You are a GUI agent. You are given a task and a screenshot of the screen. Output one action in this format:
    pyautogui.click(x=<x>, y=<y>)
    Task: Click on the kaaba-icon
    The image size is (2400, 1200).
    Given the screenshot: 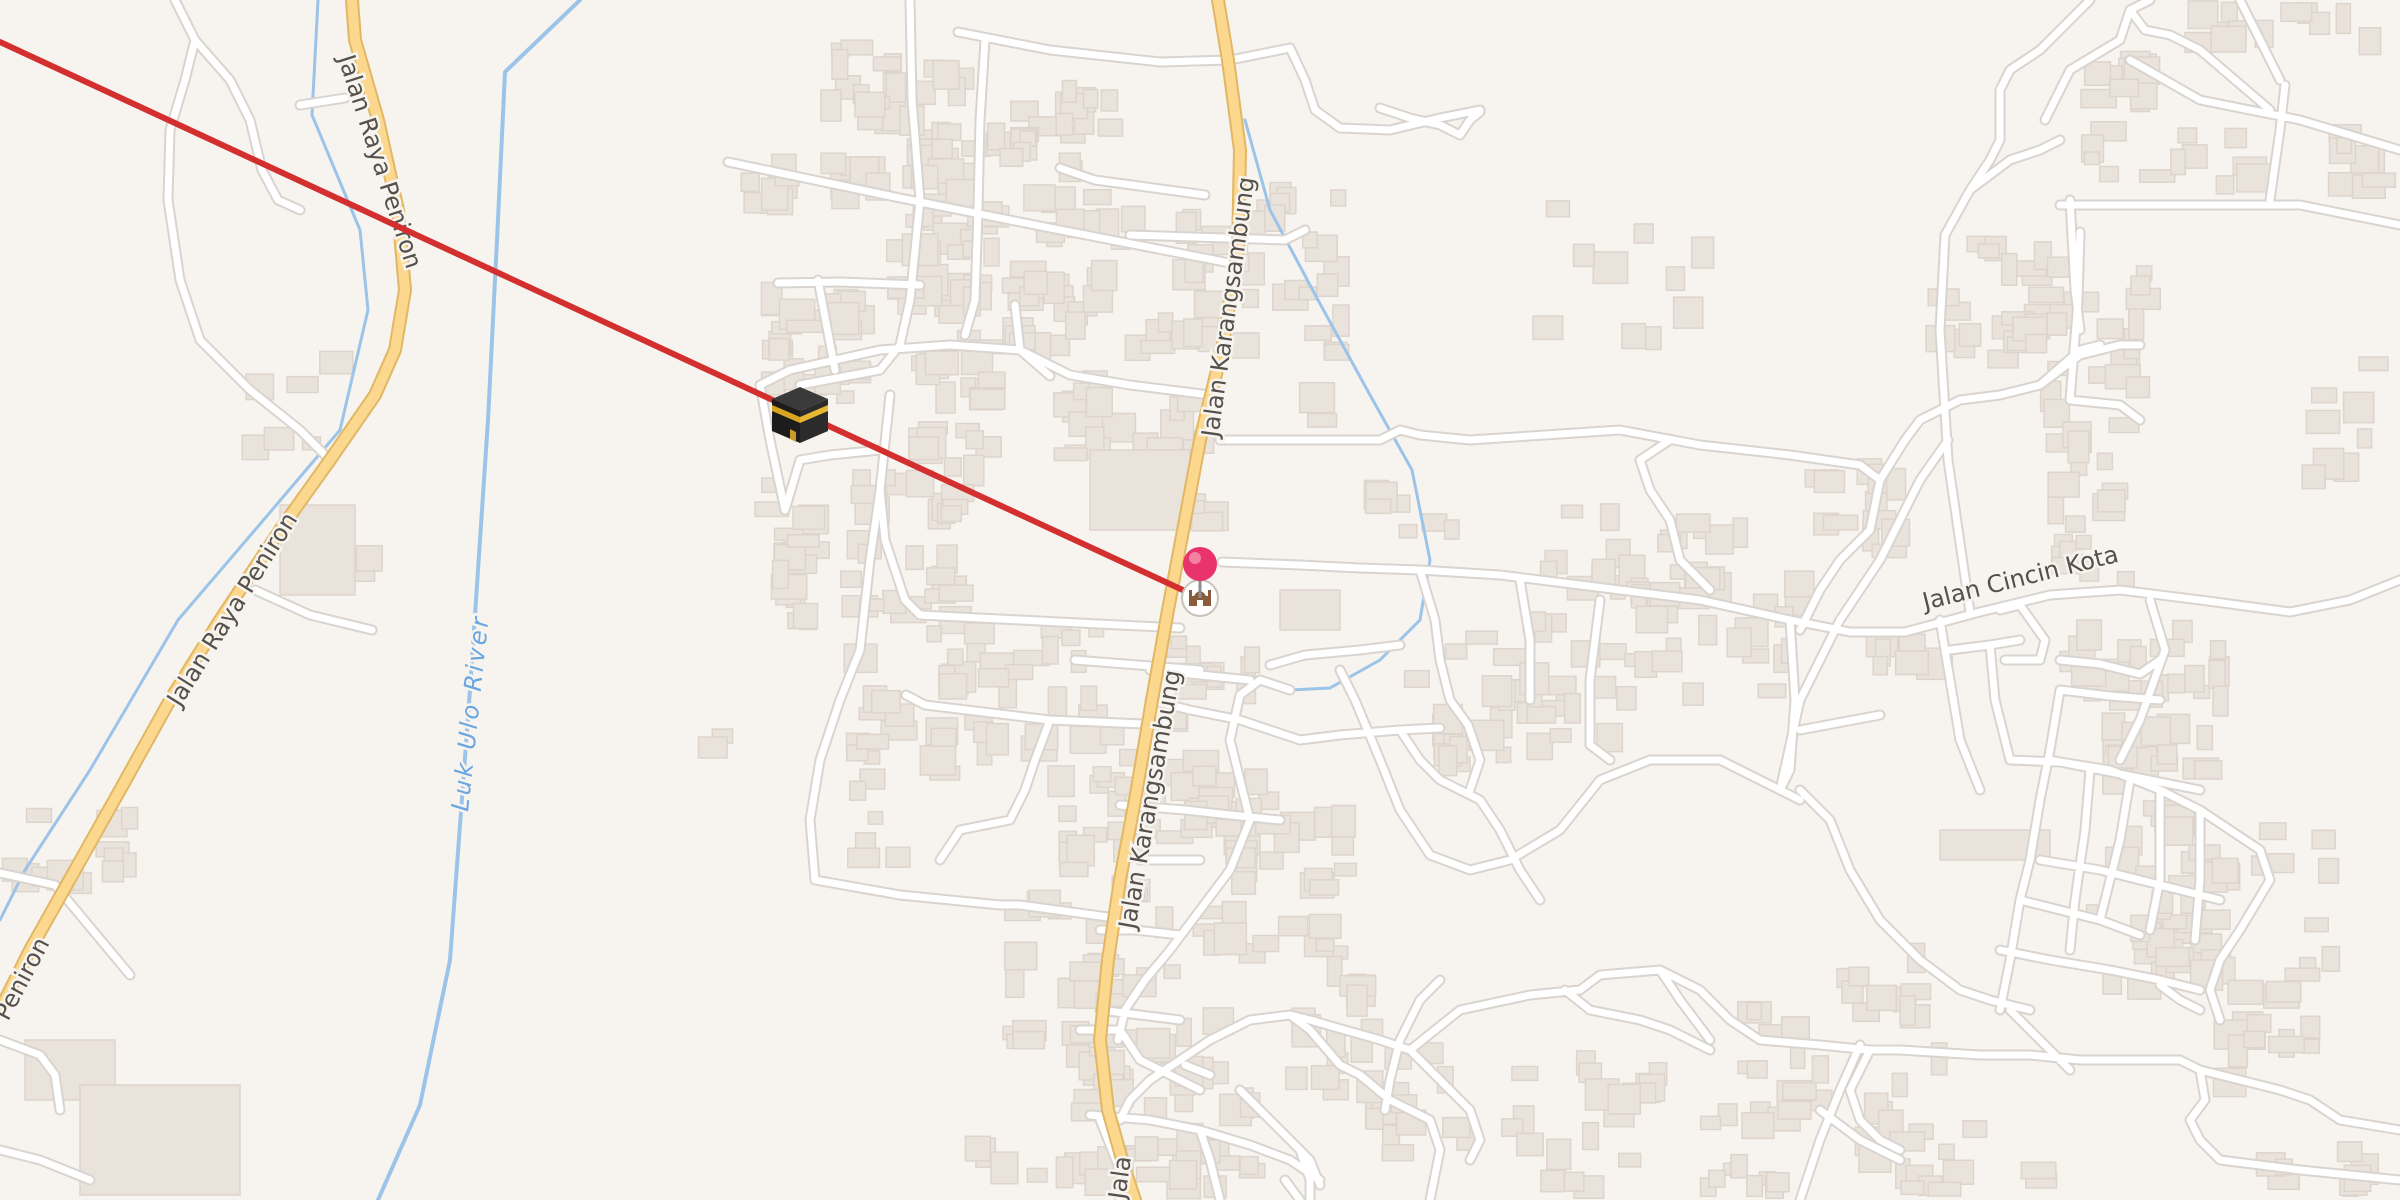 What is the action you would take?
    pyautogui.click(x=800, y=415)
    